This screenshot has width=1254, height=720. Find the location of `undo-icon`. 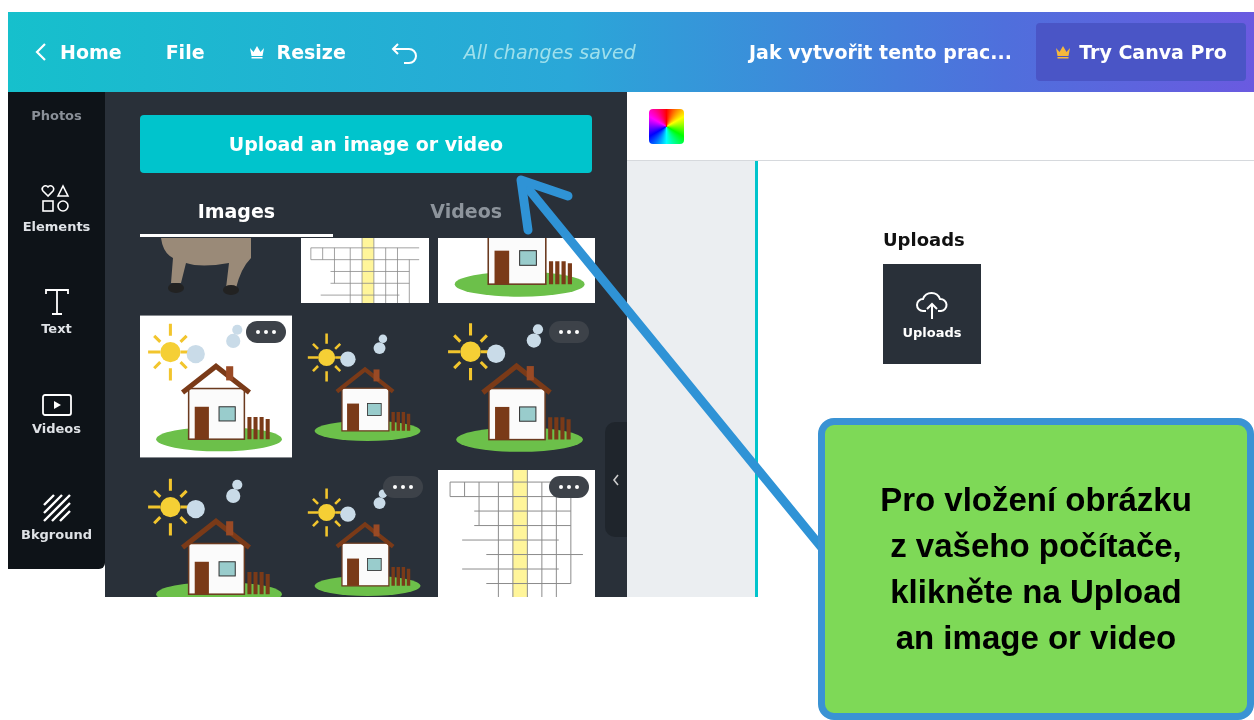

undo-icon is located at coordinates (404, 52).